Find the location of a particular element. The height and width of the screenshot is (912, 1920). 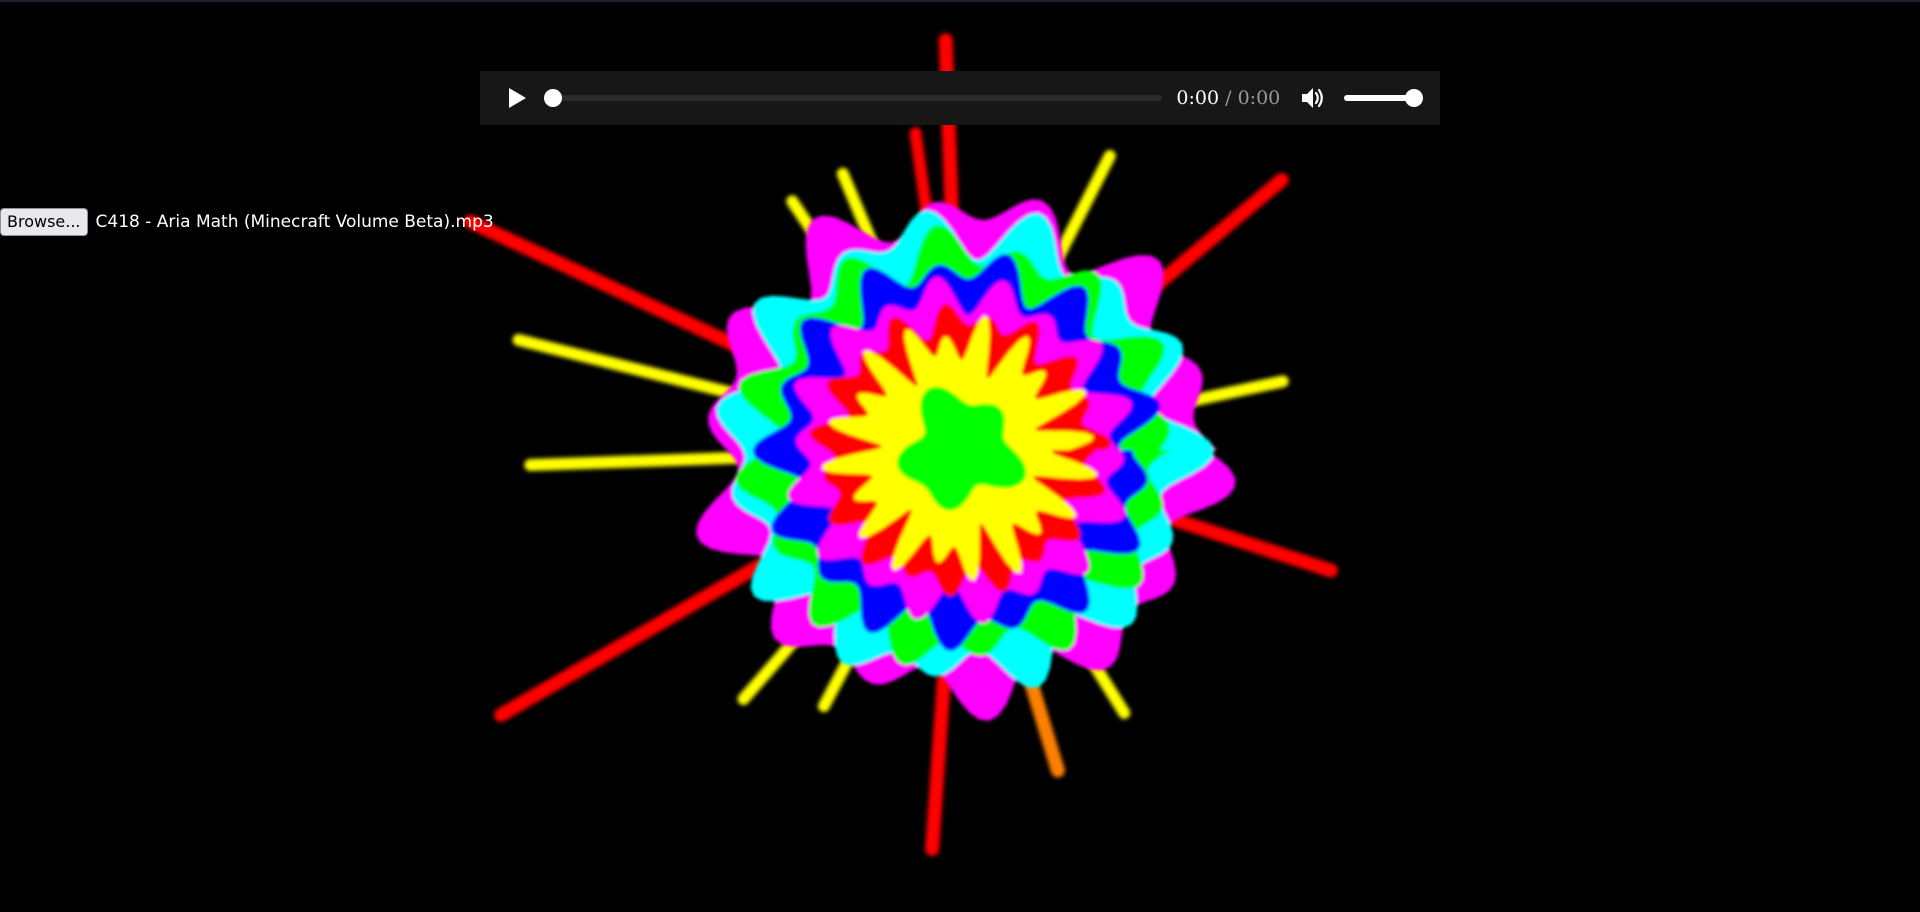

volume-slider is located at coordinates (1384, 98).